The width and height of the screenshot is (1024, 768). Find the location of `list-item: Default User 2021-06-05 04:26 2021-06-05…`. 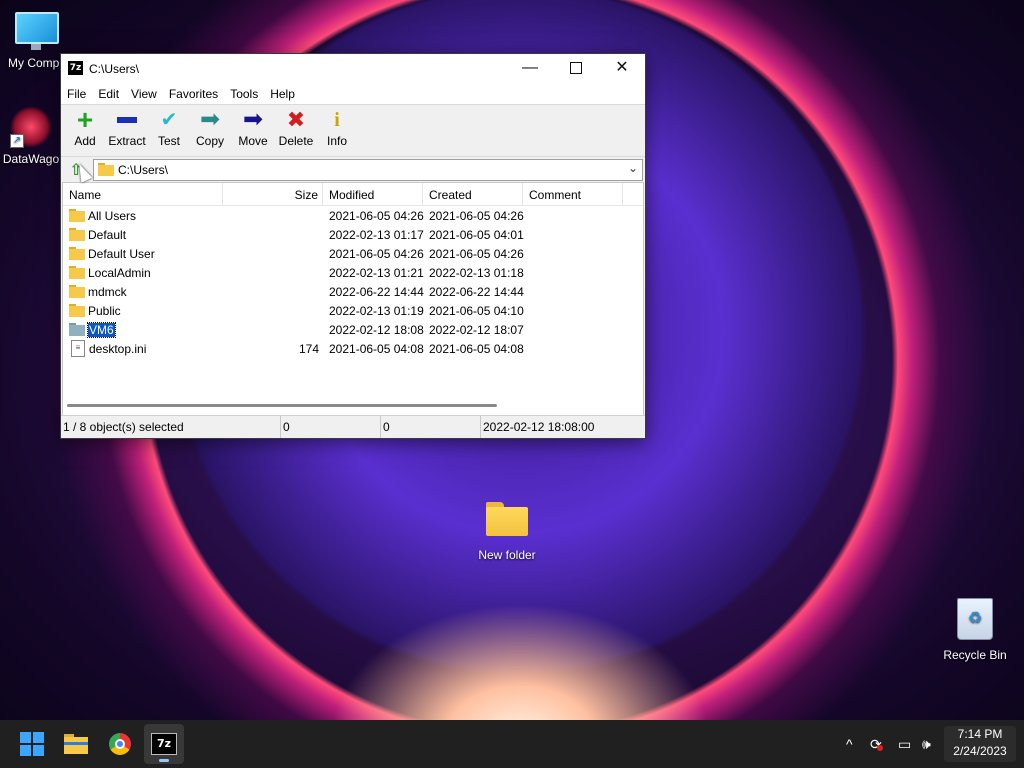

list-item: Default User 2021-06-05 04:26 2021-06-05… is located at coordinates (353, 253).